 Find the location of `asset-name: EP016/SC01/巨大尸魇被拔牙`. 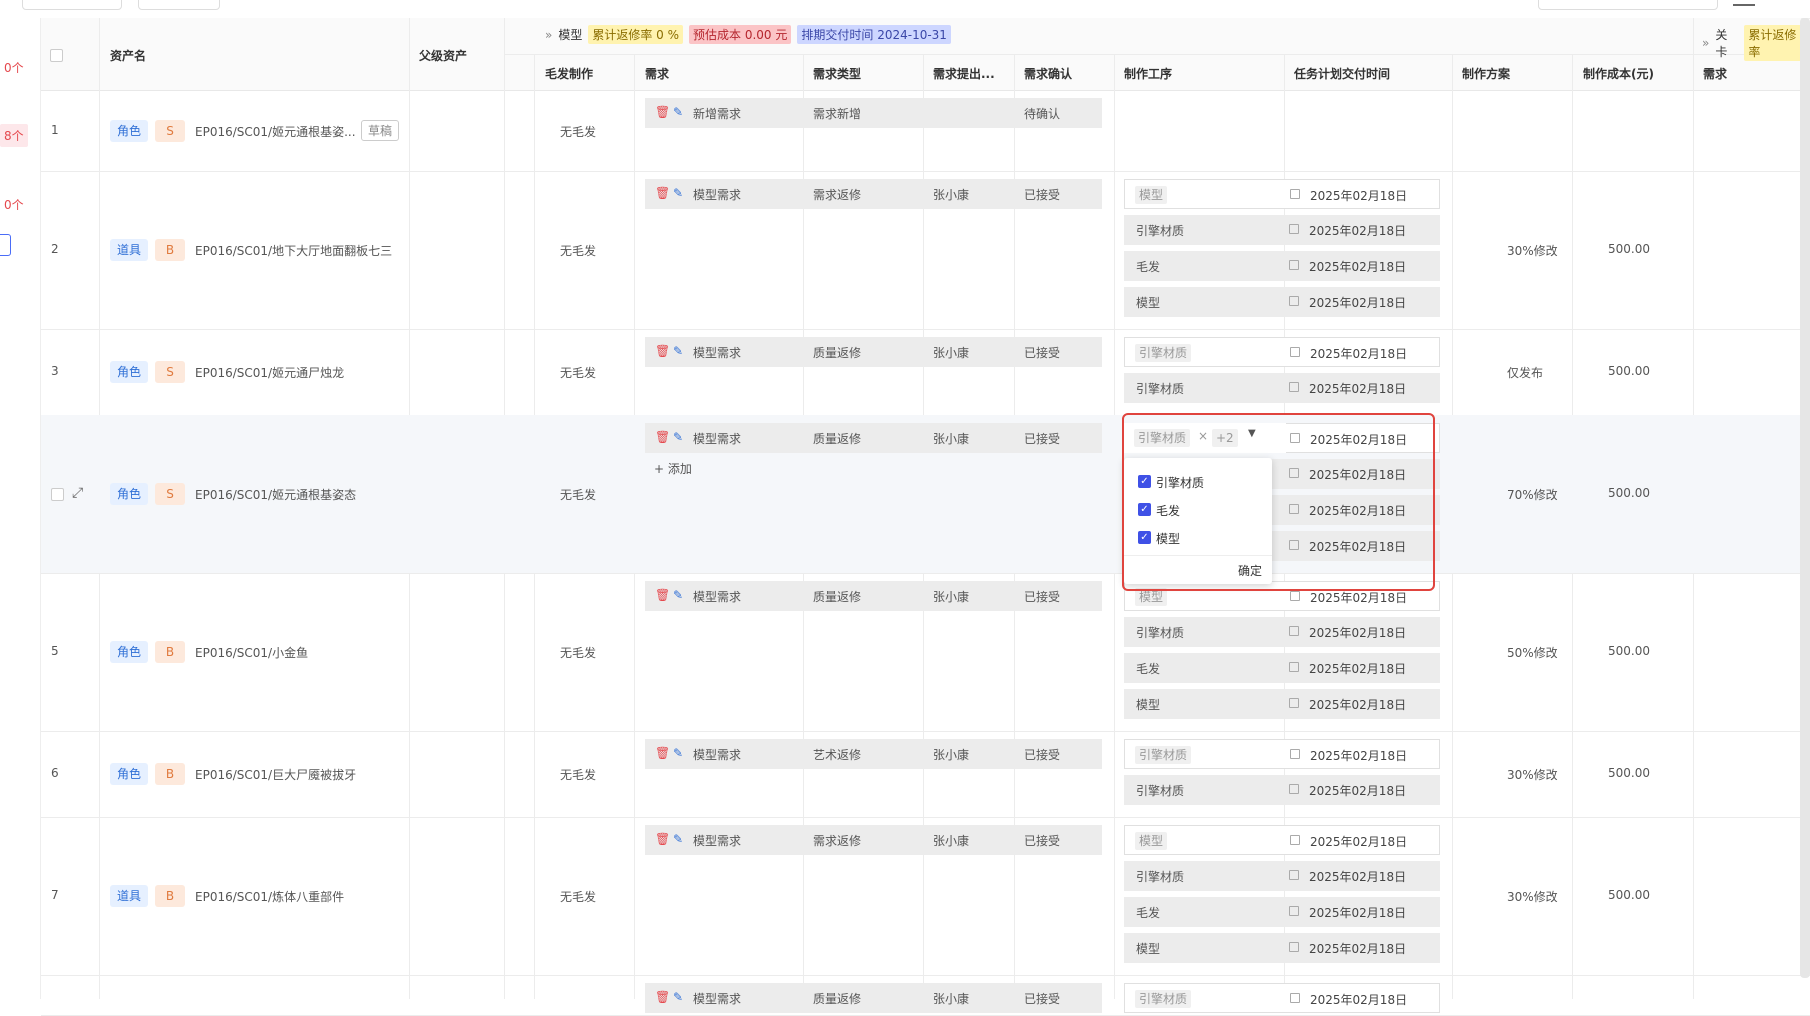

asset-name: EP016/SC01/巨大尸魇被拔牙 is located at coordinates (275, 774).